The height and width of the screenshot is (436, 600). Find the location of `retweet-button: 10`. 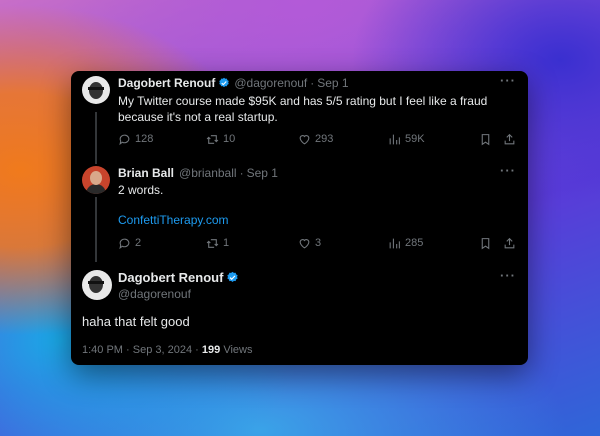

retweet-button: 10 is located at coordinates (220, 139).